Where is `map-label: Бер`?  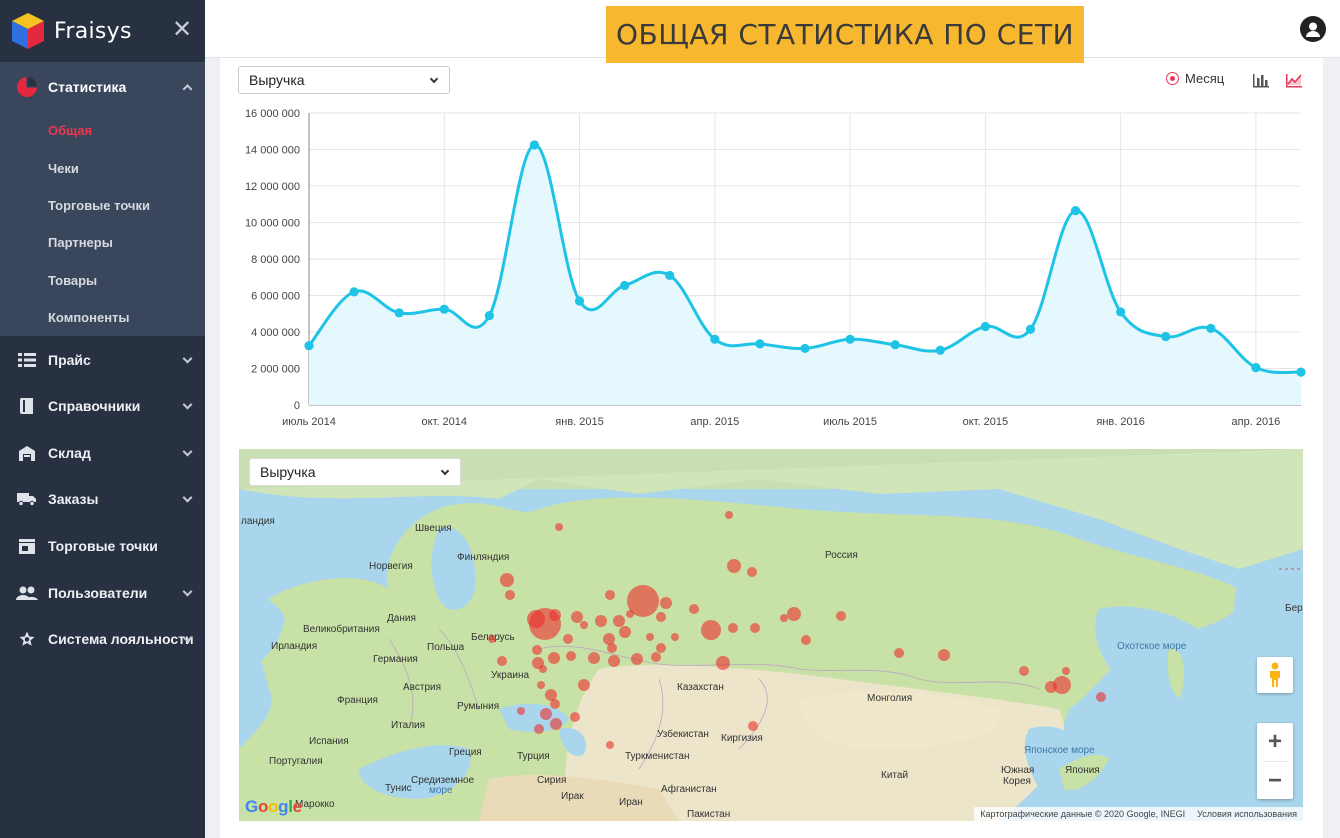
map-label: Бер is located at coordinates (1294, 608).